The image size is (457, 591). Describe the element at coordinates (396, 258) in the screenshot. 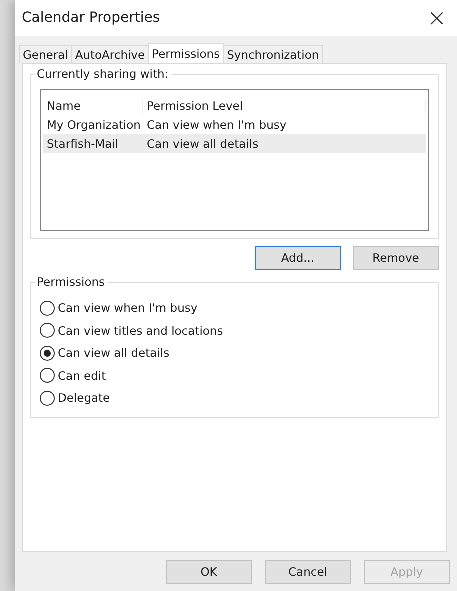

I see `dialog-button: Remove` at that location.